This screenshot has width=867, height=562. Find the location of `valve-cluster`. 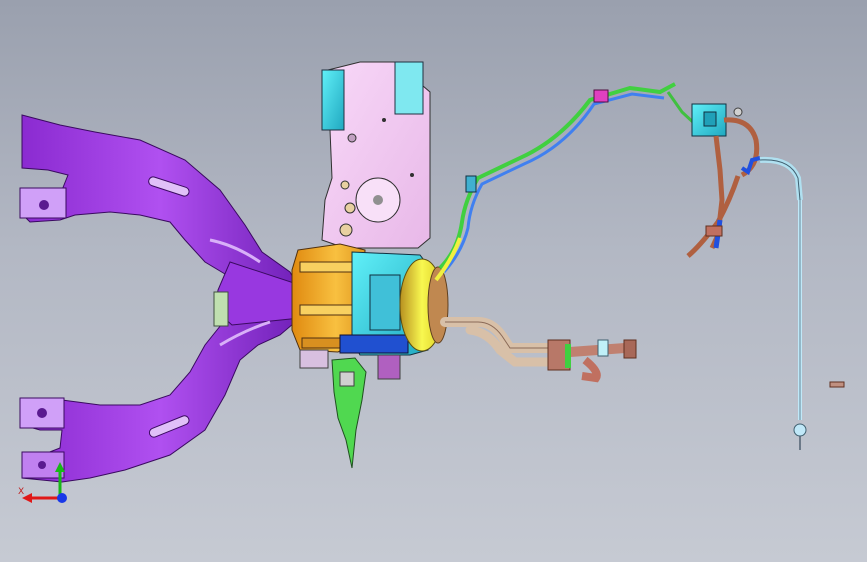

valve-cluster is located at coordinates (723, 180).